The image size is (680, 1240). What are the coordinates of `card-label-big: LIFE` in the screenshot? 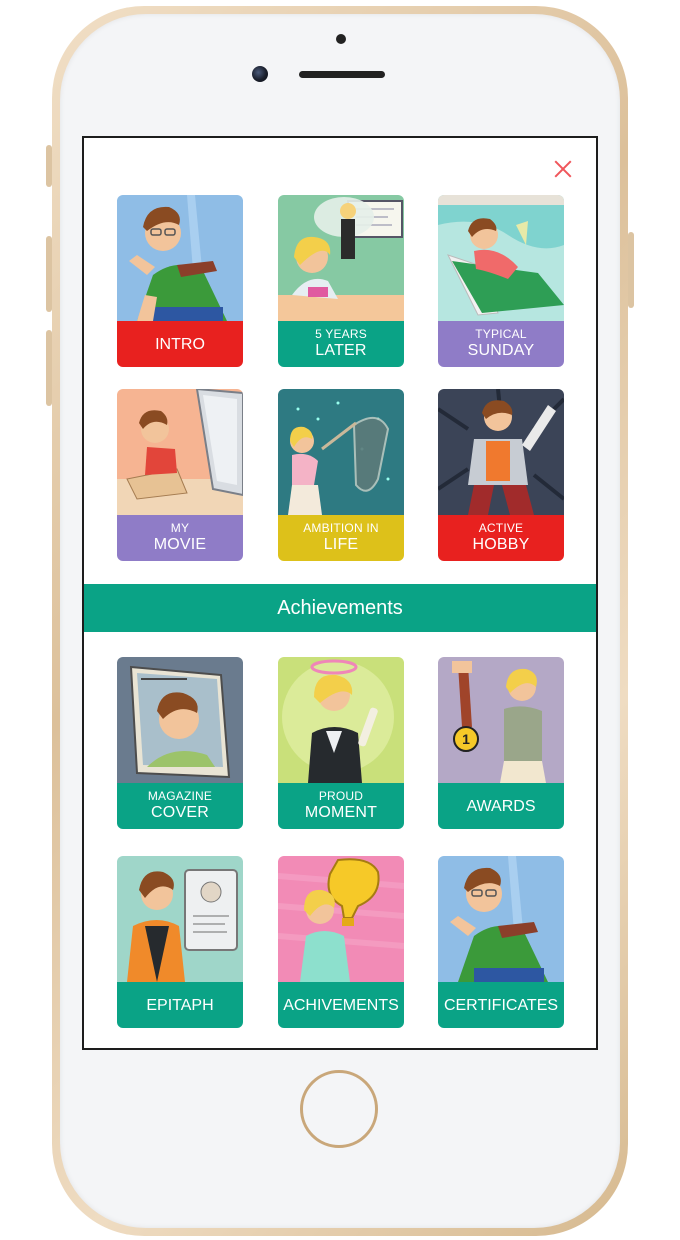 It's located at (341, 544).